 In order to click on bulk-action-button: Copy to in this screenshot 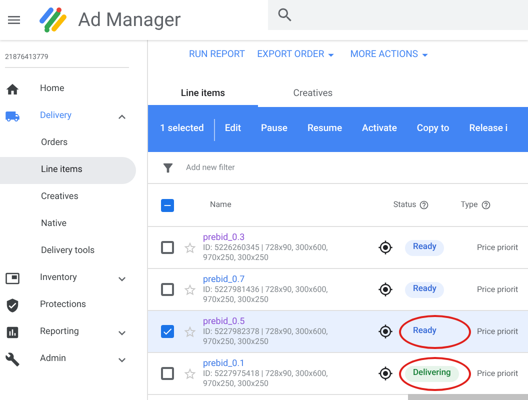, I will do `click(433, 129)`.